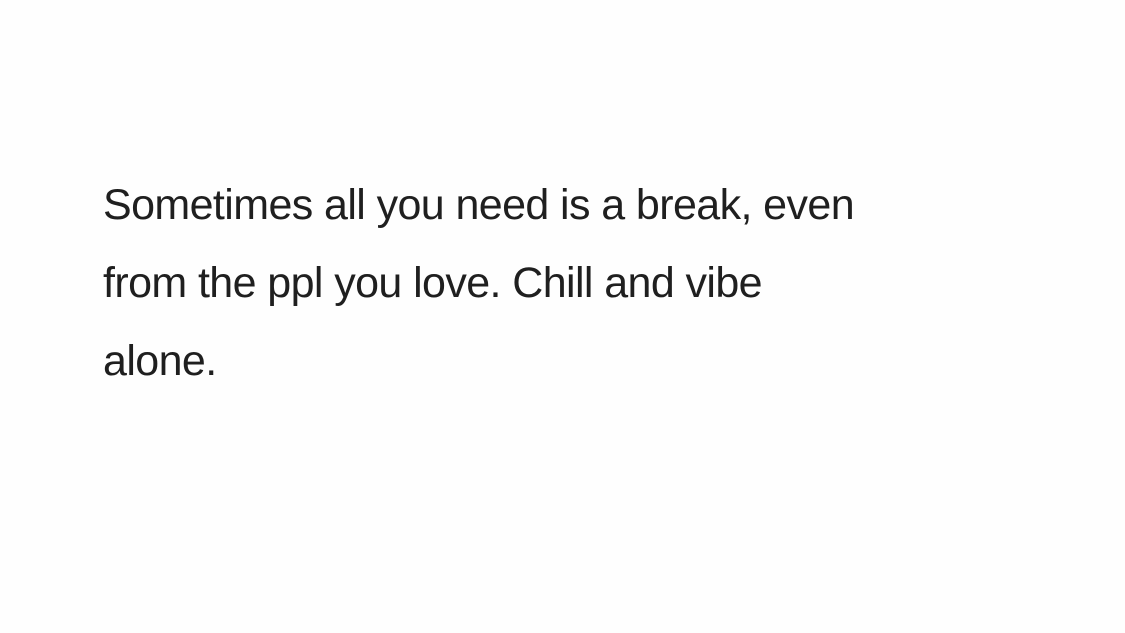 This screenshot has width=1125, height=633. What do you see at coordinates (479, 205) in the screenshot?
I see `post-text-line: Sometimes all you need is a break, even` at bounding box center [479, 205].